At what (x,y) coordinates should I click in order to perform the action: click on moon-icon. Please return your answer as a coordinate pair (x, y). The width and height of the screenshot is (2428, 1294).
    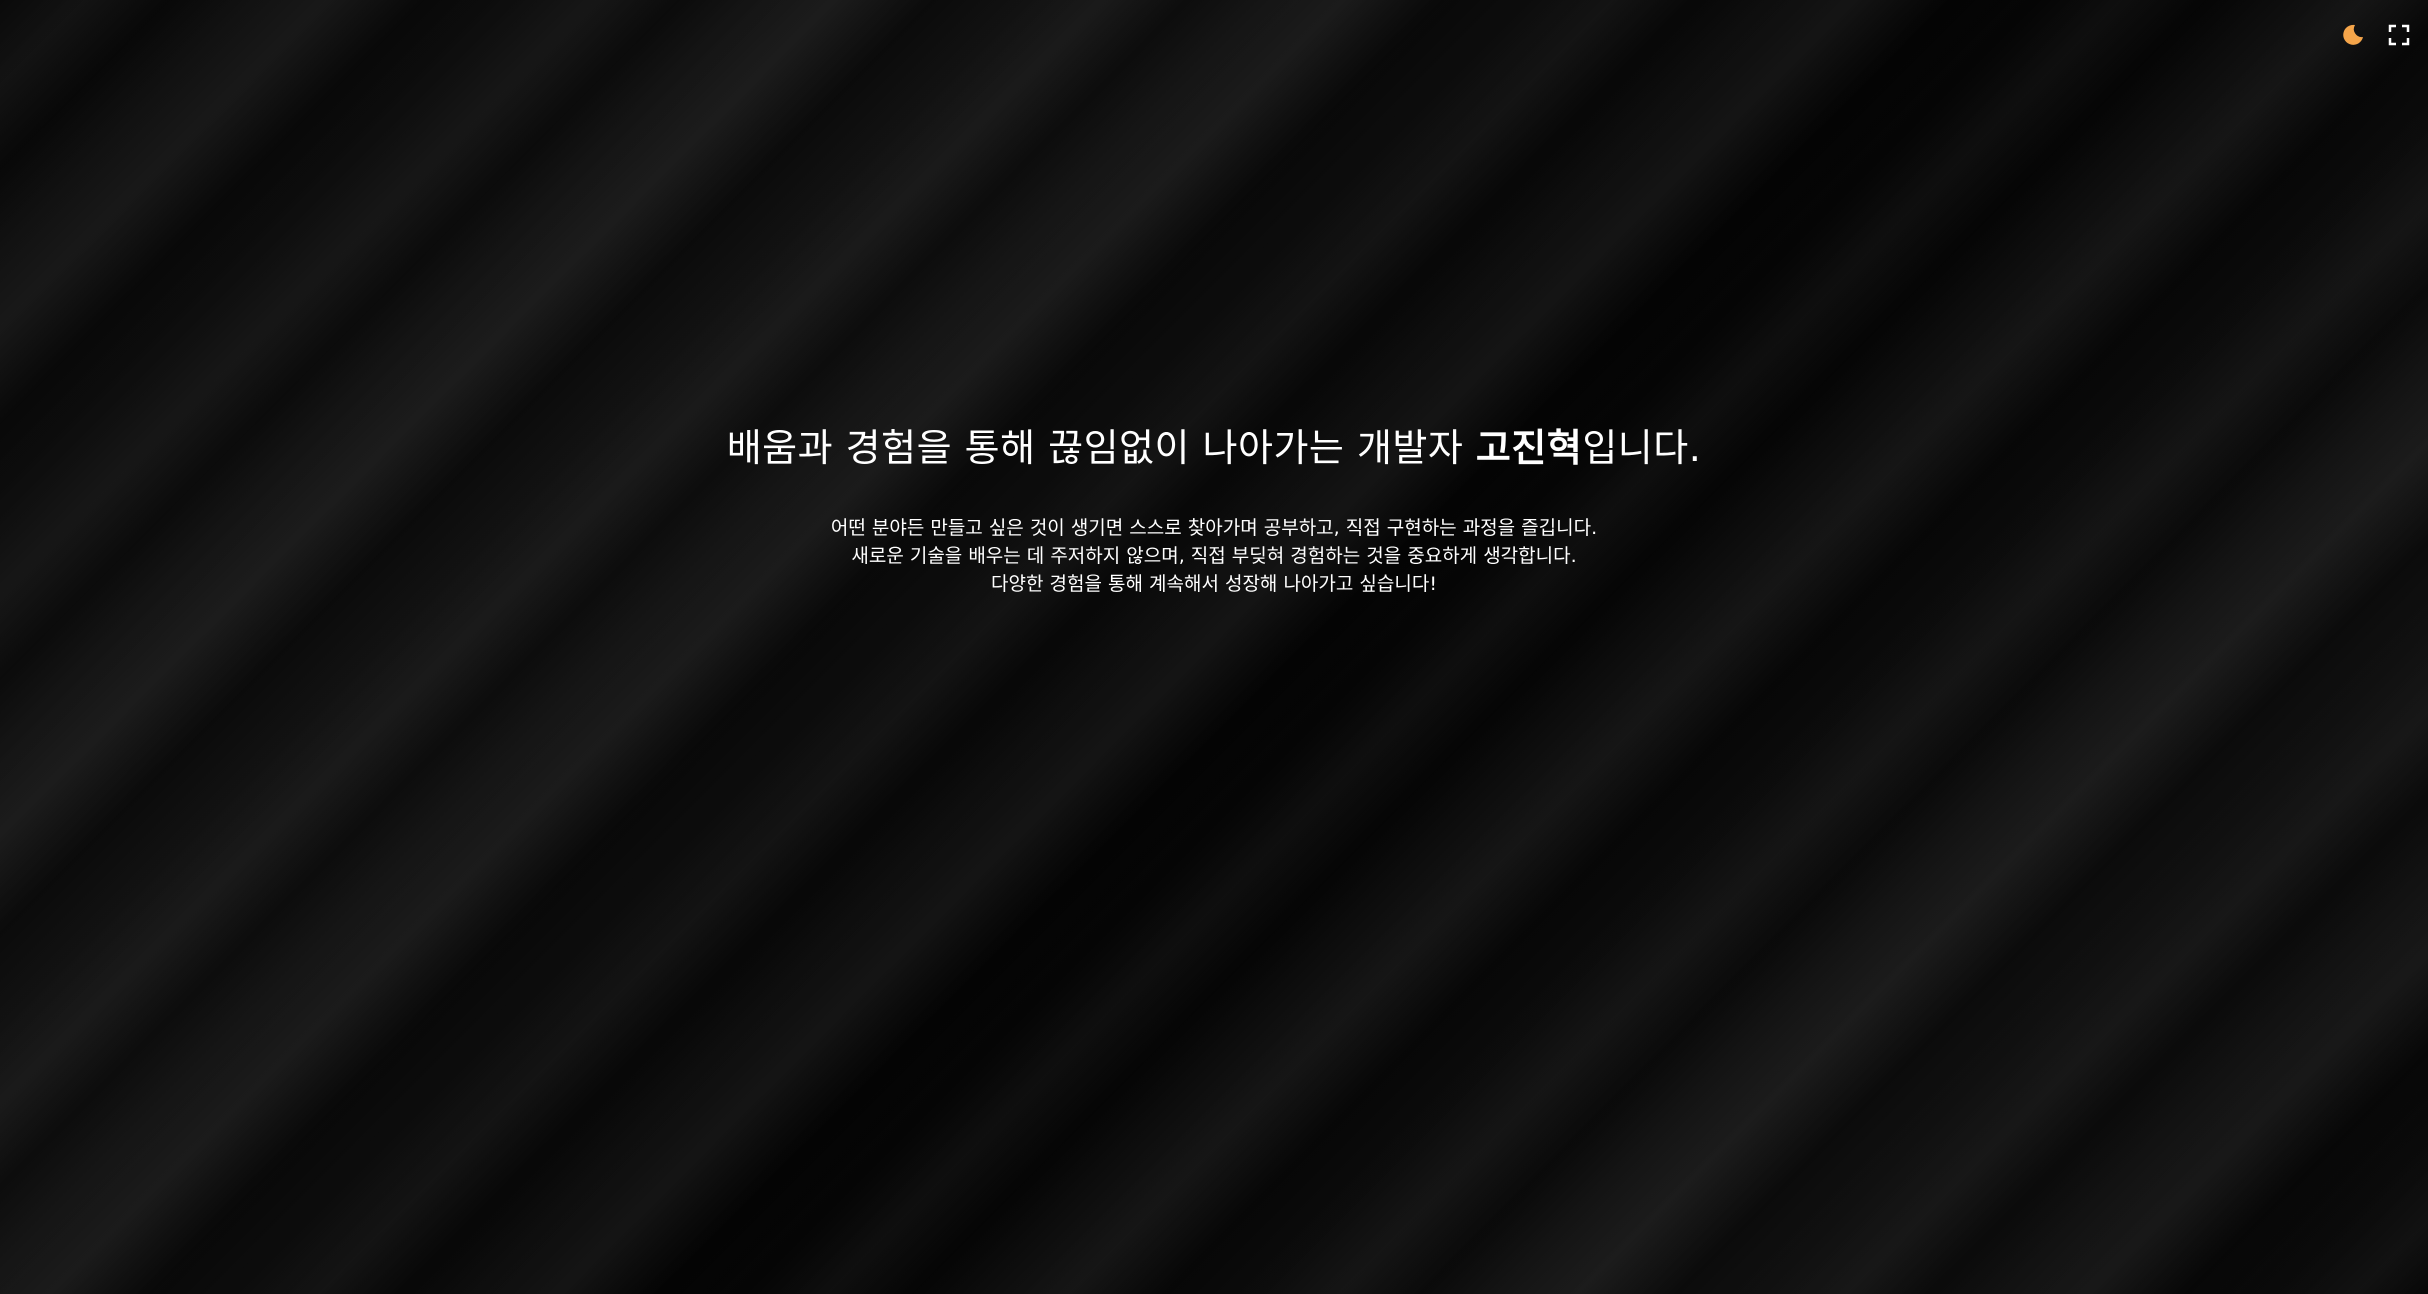
    Looking at the image, I should click on (2353, 34).